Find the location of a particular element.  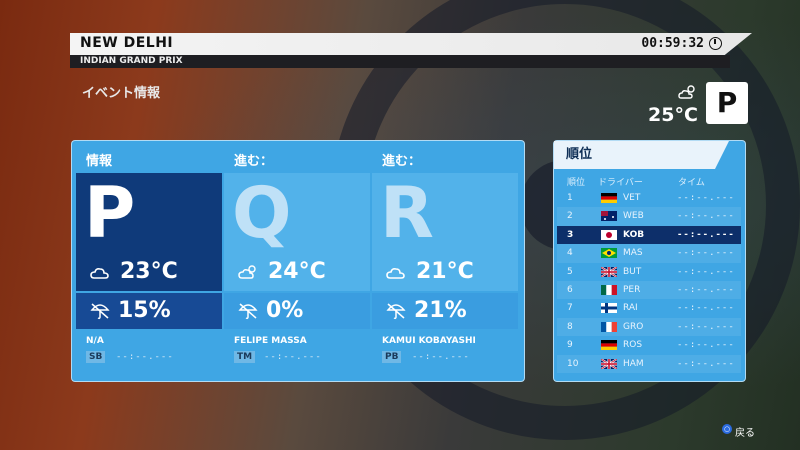

row-driver: WEB is located at coordinates (633, 216).